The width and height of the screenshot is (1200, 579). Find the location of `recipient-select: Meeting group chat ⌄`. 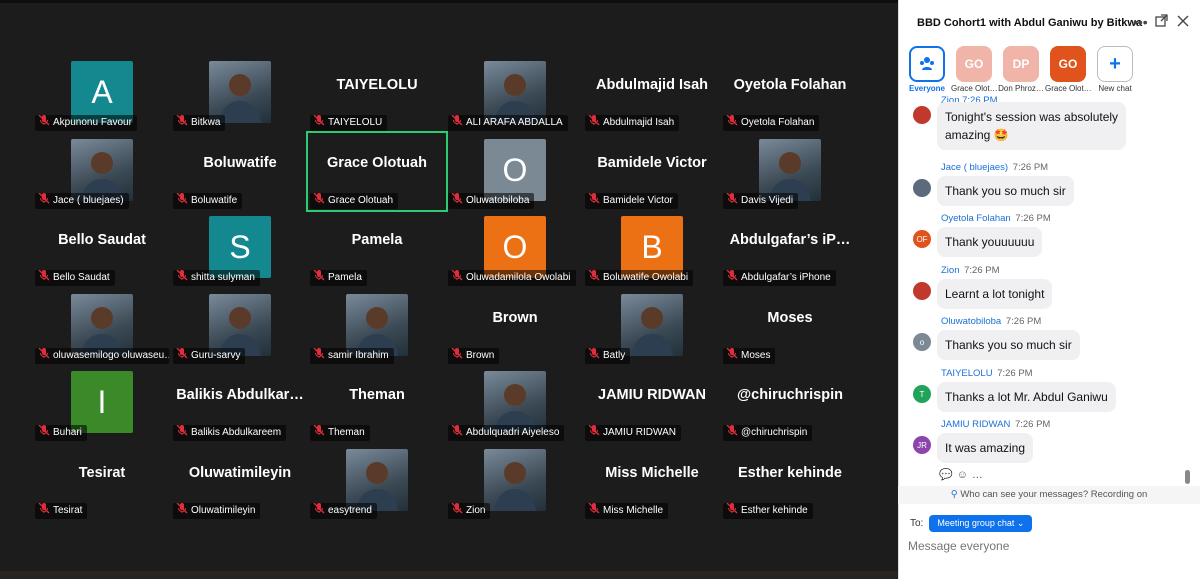

recipient-select: Meeting group chat ⌄ is located at coordinates (981, 523).